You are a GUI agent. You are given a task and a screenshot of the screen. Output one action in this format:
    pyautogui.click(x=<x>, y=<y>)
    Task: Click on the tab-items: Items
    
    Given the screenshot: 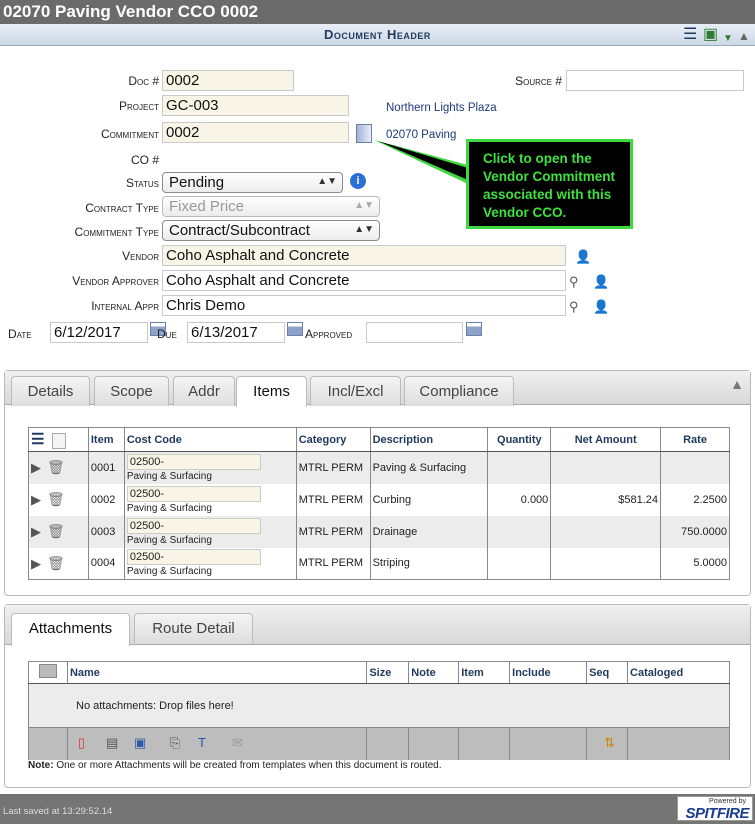 What is the action you would take?
    pyautogui.click(x=271, y=391)
    